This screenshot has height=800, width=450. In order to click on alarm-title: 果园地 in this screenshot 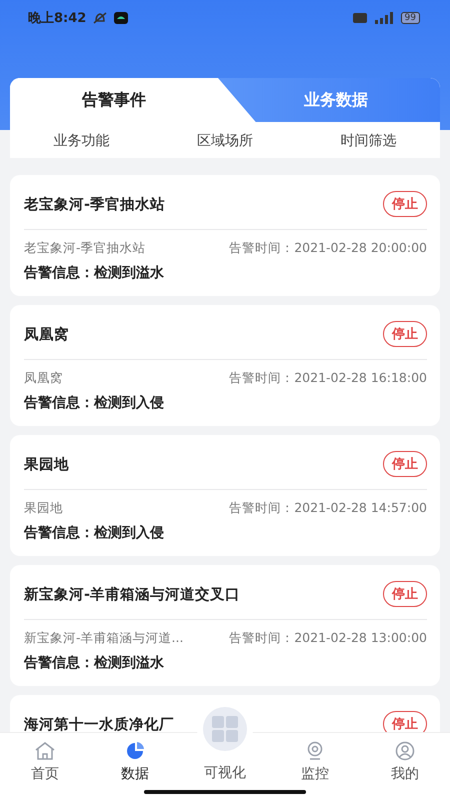, I will do `click(46, 465)`.